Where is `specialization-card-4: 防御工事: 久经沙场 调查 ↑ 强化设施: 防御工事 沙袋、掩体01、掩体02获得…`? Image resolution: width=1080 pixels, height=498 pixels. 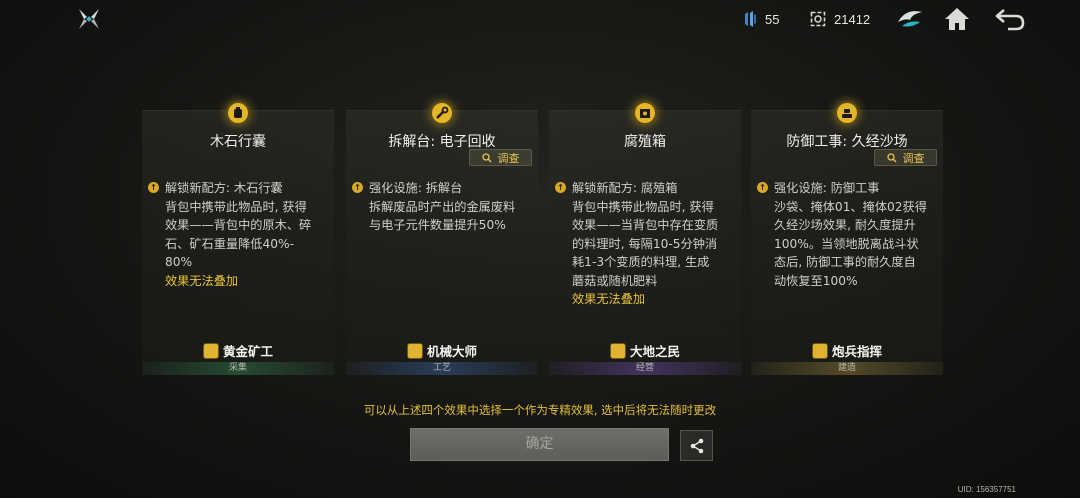
specialization-card-4: 防御工事: 久经沙场 调查 ↑ 强化设施: 防御工事 沙袋、掩体01、掩体02获得… is located at coordinates (847, 238).